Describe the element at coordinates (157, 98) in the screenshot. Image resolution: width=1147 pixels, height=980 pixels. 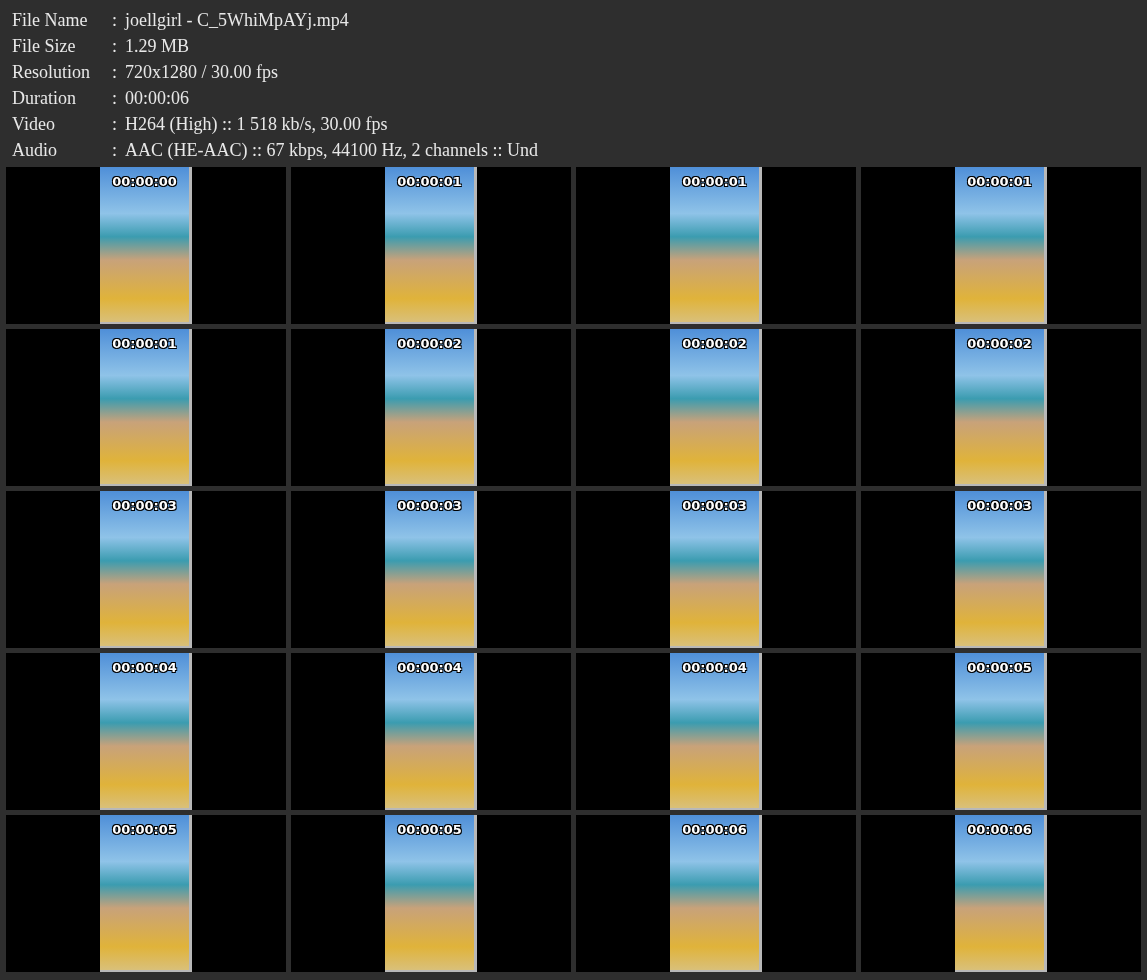
I see `field-value: 00:00:06` at that location.